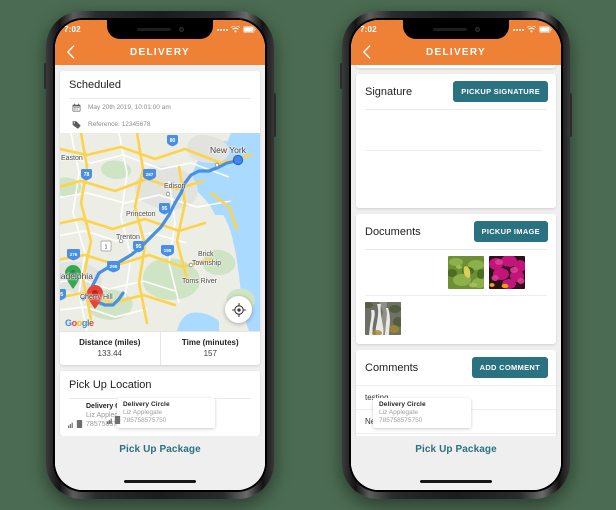 The height and width of the screenshot is (510, 616). What do you see at coordinates (160, 481) in the screenshot?
I see `home-indicator-left` at bounding box center [160, 481].